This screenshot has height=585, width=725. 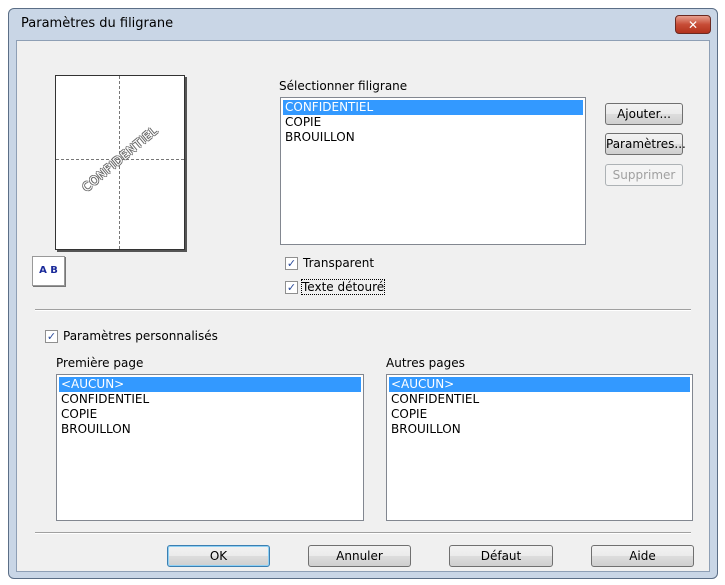 I want to click on cancel-button: Annuler, so click(x=359, y=556).